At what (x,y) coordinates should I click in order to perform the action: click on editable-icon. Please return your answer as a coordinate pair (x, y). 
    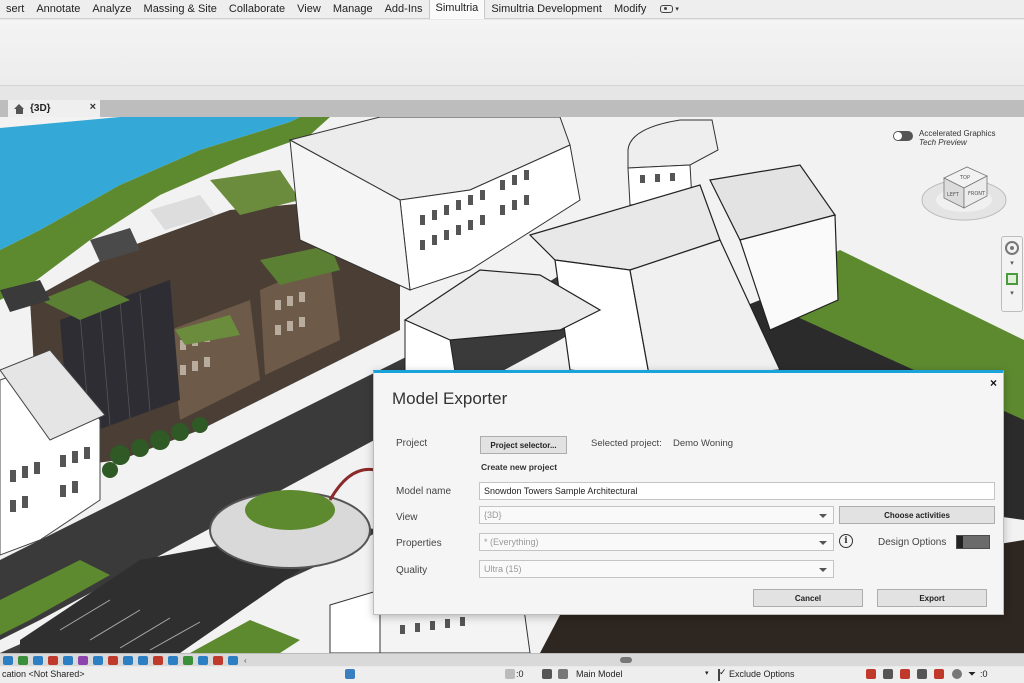
    Looking at the image, I should click on (510, 674).